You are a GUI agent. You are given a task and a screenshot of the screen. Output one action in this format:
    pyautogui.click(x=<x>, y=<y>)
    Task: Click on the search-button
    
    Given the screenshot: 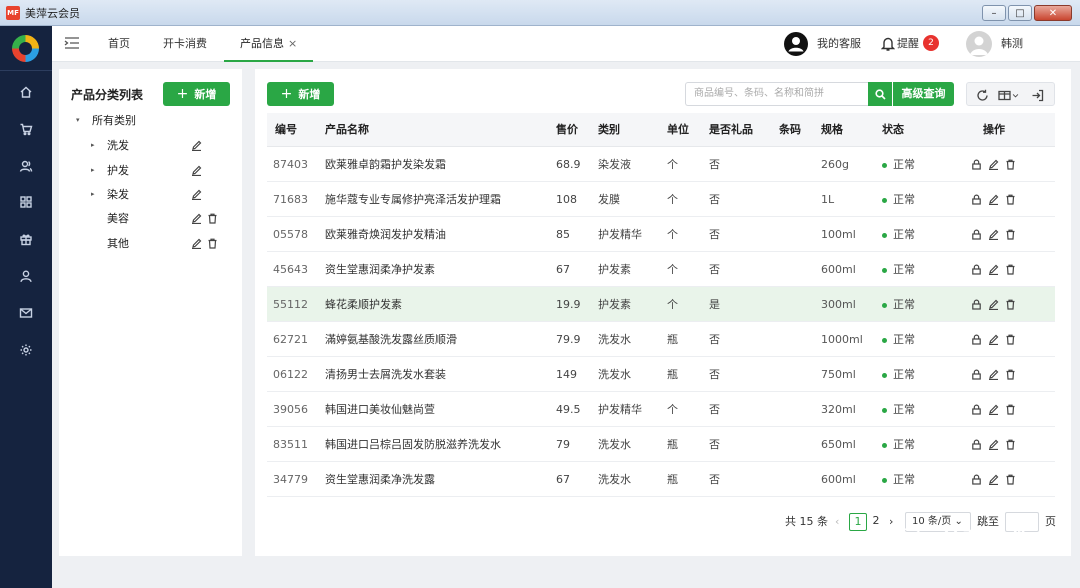 What is the action you would take?
    pyautogui.click(x=880, y=94)
    